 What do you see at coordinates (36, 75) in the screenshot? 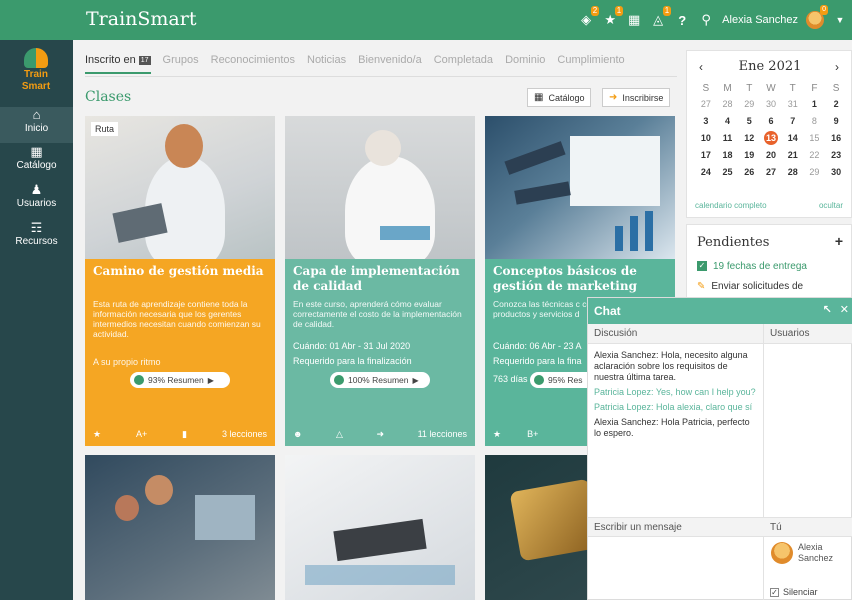
I see `logo: Train Smart` at bounding box center [36, 75].